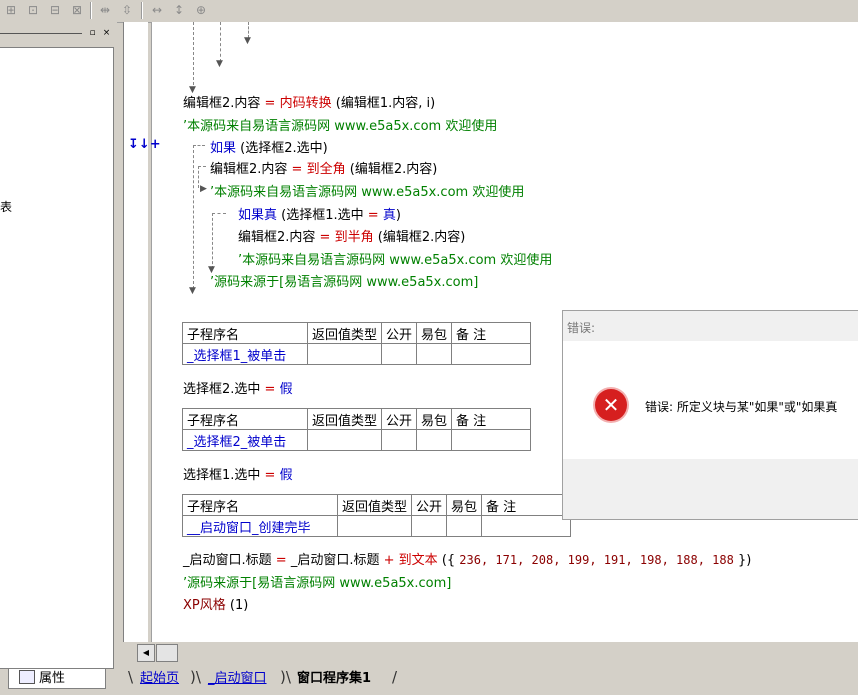 The height and width of the screenshot is (695, 858). What do you see at coordinates (57, 358) in the screenshot?
I see `panel-content: 表` at bounding box center [57, 358].